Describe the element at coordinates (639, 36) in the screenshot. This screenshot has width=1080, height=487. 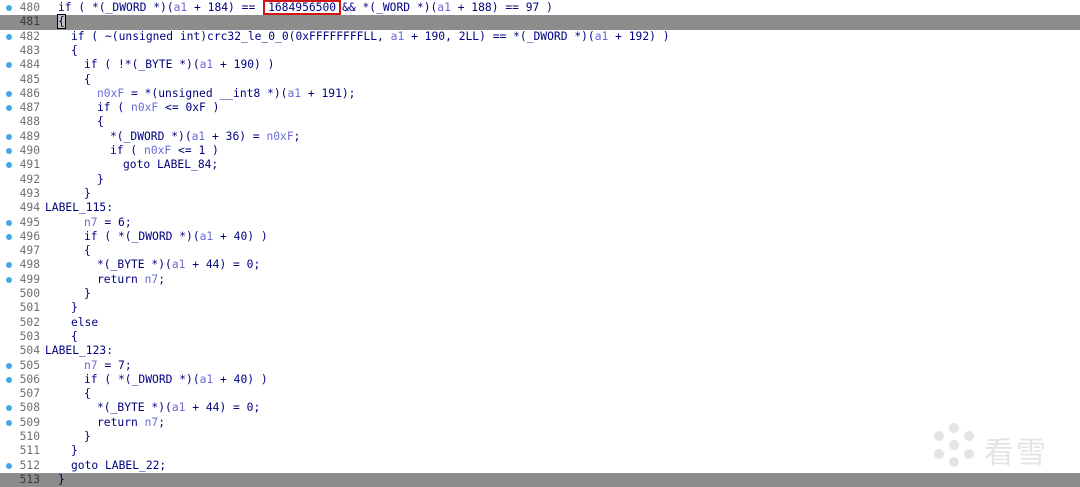
I see `code-token: + 192) )` at that location.